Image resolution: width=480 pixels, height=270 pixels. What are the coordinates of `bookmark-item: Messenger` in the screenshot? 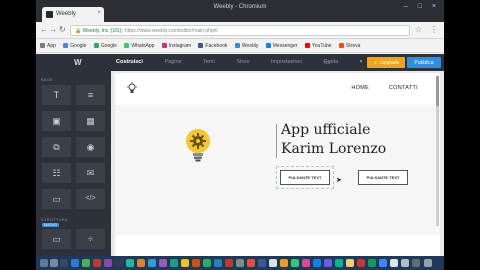 It's located at (281, 46).